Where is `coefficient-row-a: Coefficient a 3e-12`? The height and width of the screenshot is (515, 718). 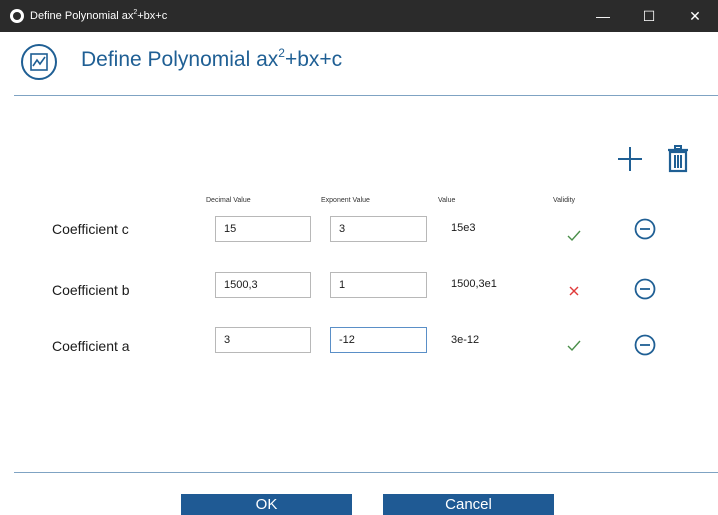
coefficient-row-a: Coefficient a 3e-12 is located at coordinates (359, 345).